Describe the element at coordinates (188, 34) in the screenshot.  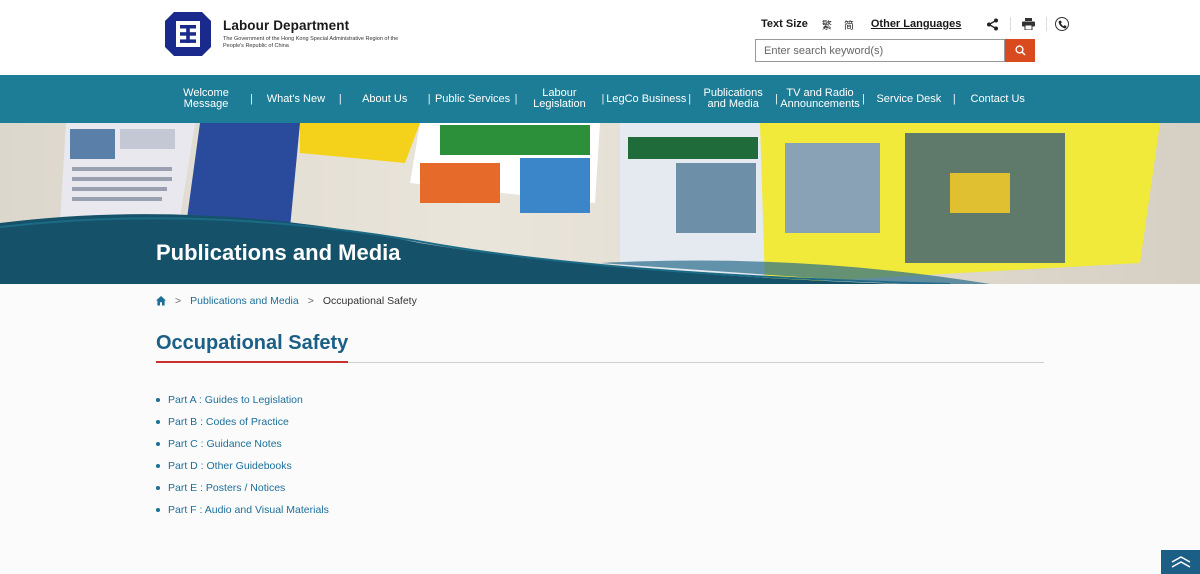
I see `labour-department-logo-icon` at that location.